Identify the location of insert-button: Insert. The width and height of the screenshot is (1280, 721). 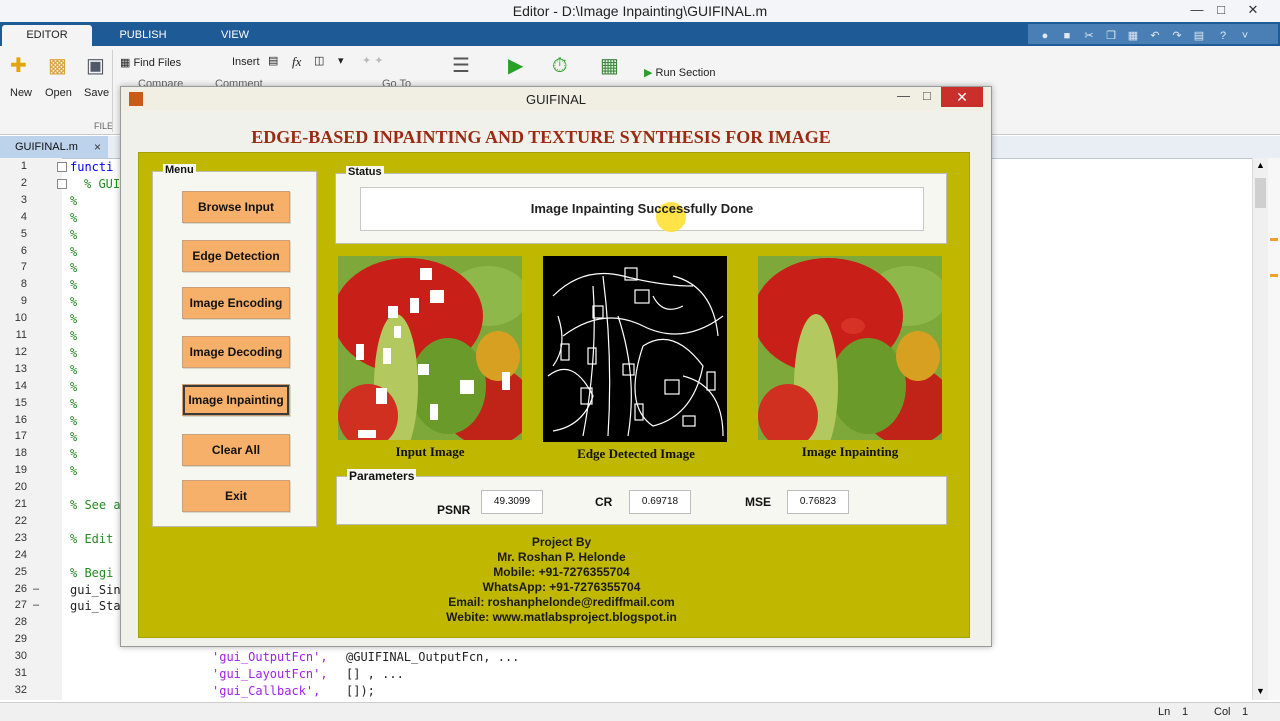
(246, 62).